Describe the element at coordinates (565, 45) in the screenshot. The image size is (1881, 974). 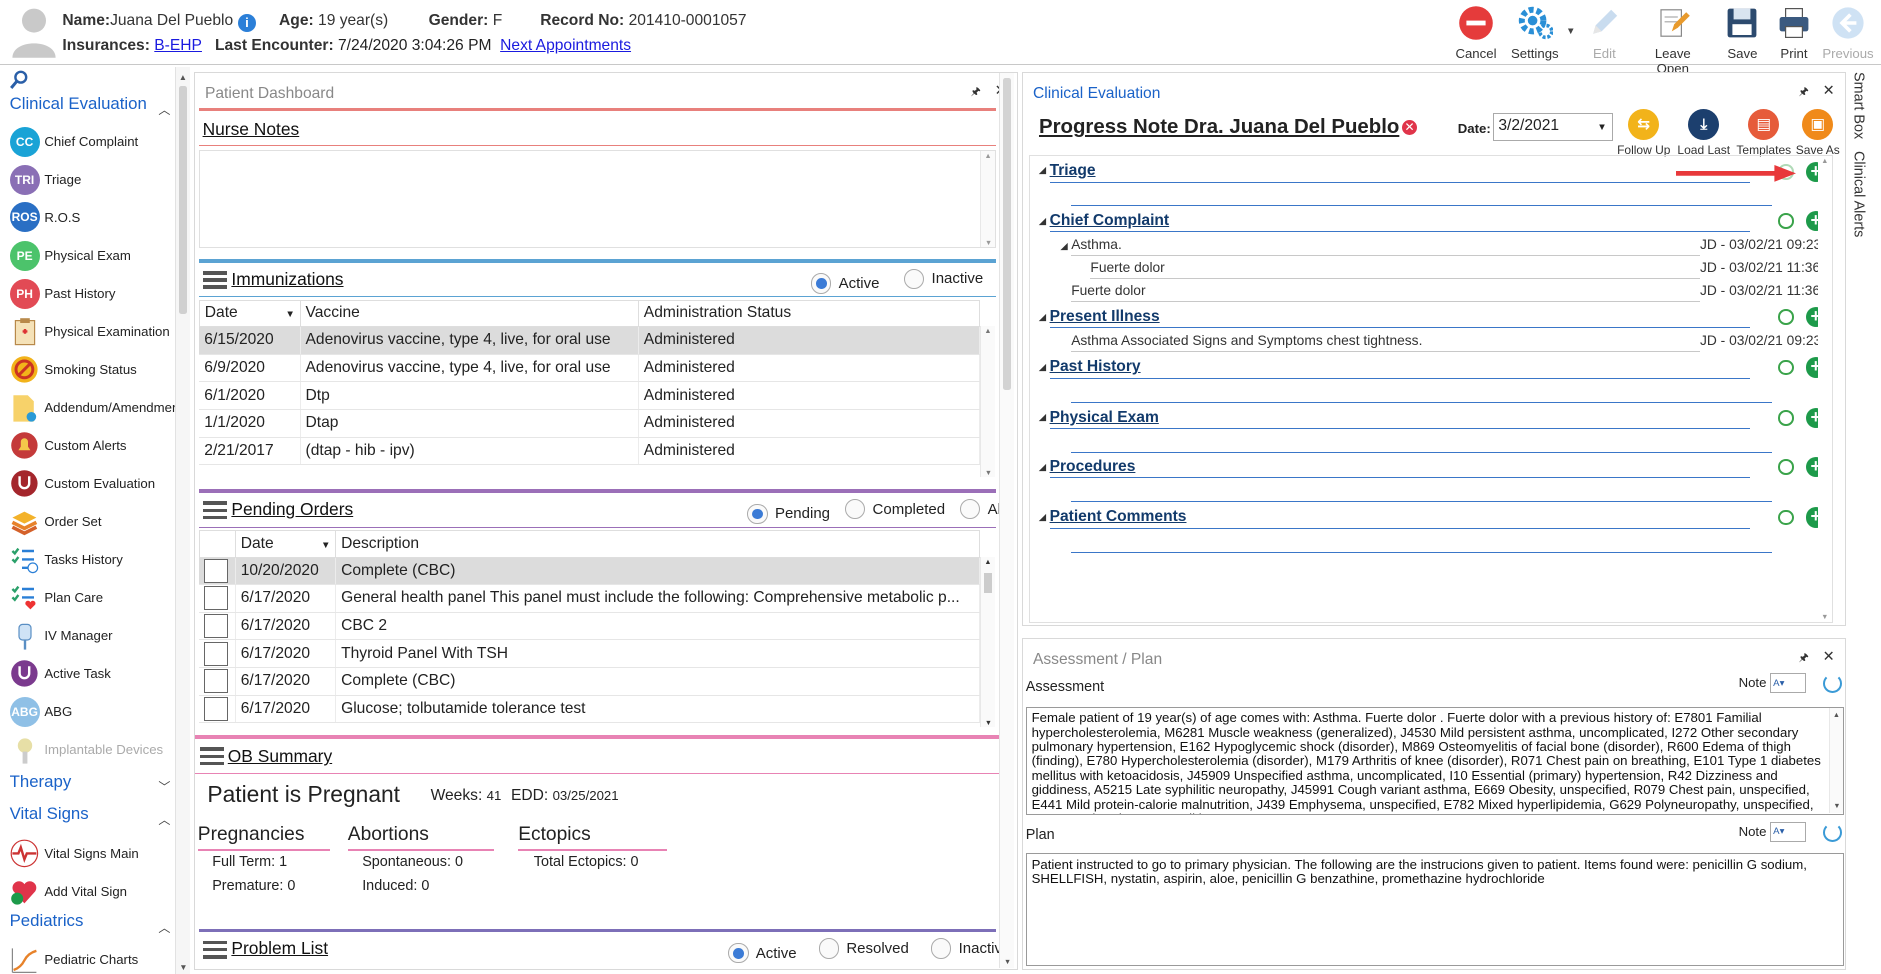
I see `next-appointments-link: Next Appointments` at that location.